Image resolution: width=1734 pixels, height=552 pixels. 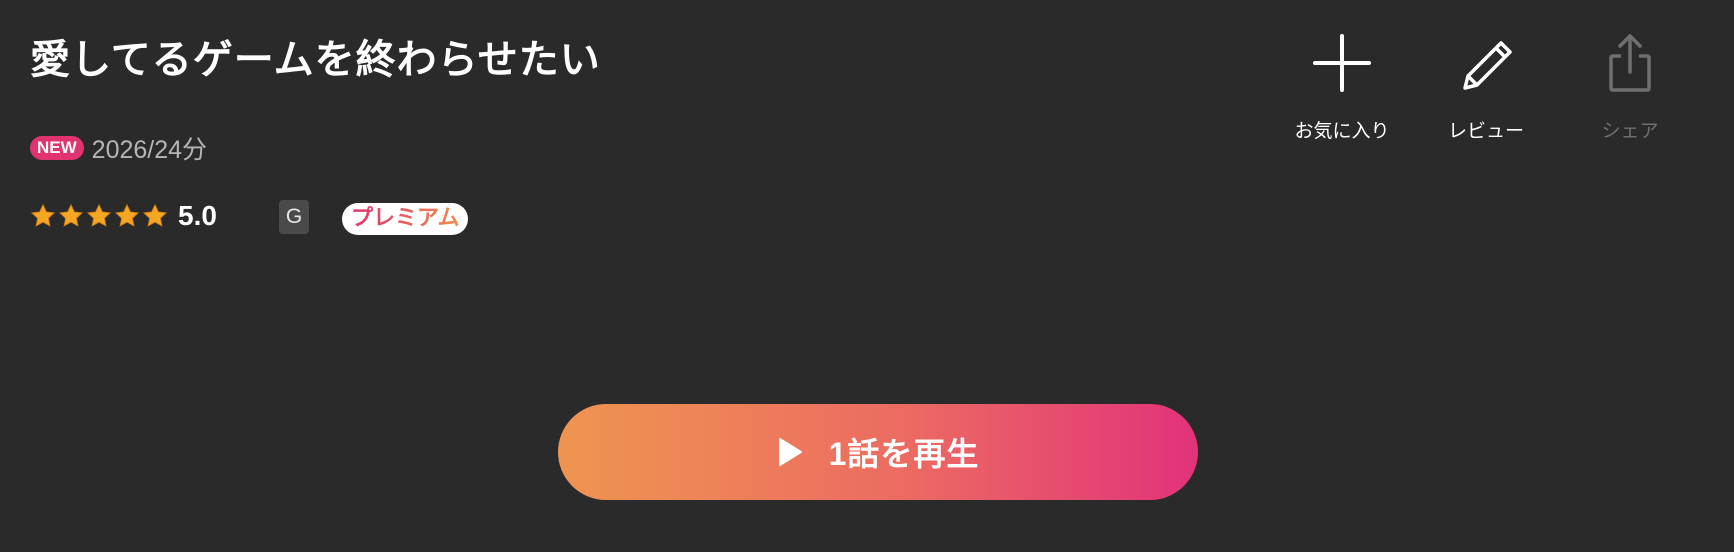 What do you see at coordinates (1342, 63) in the screenshot?
I see `plus-icon` at bounding box center [1342, 63].